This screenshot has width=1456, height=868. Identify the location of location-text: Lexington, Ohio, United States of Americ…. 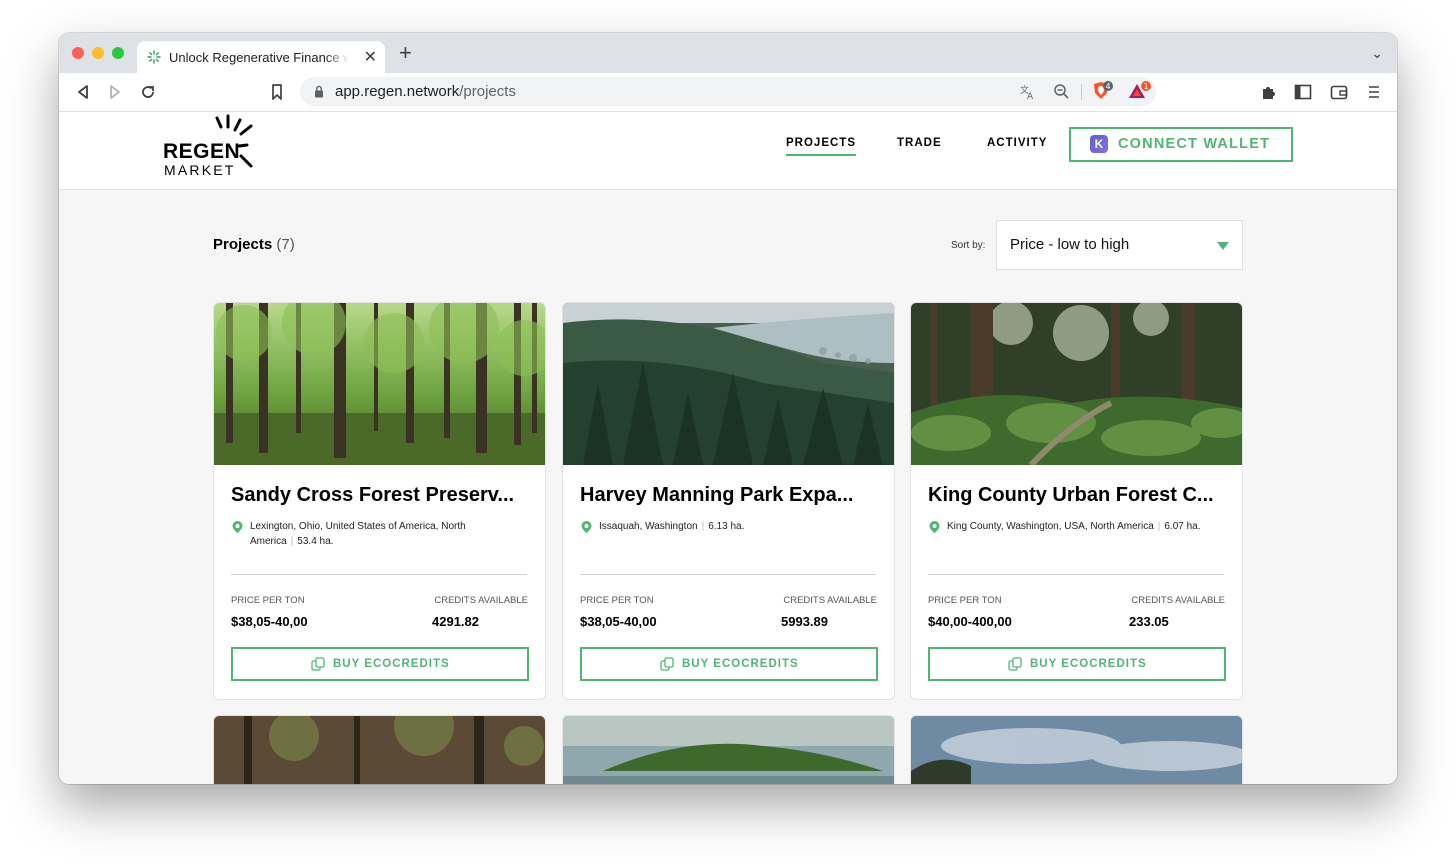
(358, 534).